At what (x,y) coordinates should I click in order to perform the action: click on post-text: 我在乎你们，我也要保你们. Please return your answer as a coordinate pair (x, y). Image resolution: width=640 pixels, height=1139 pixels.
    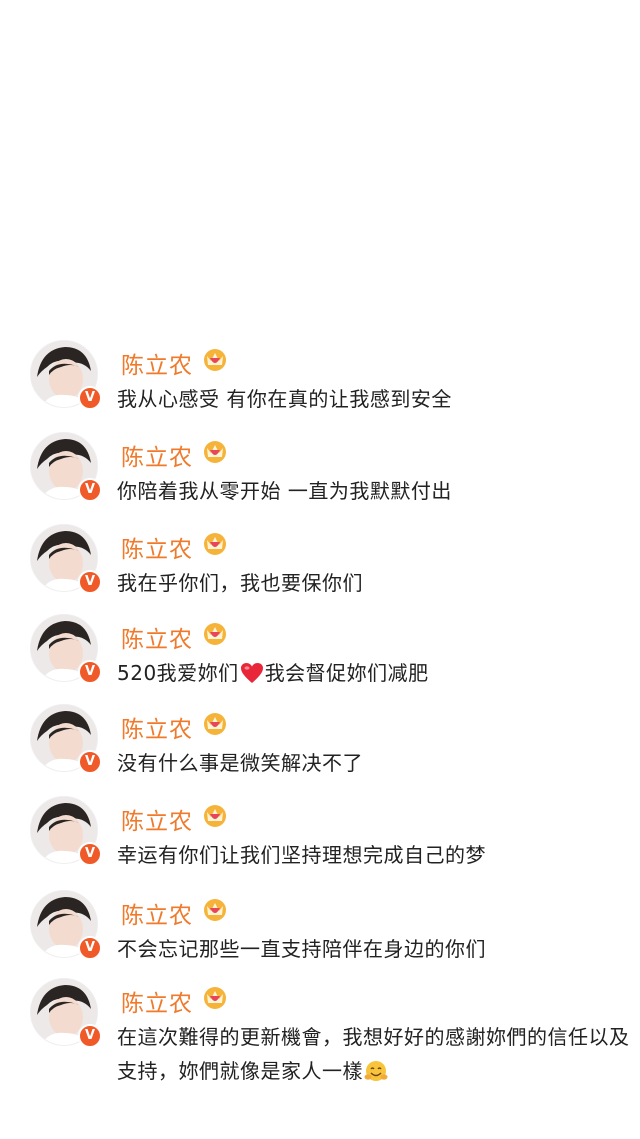
    Looking at the image, I should click on (240, 583).